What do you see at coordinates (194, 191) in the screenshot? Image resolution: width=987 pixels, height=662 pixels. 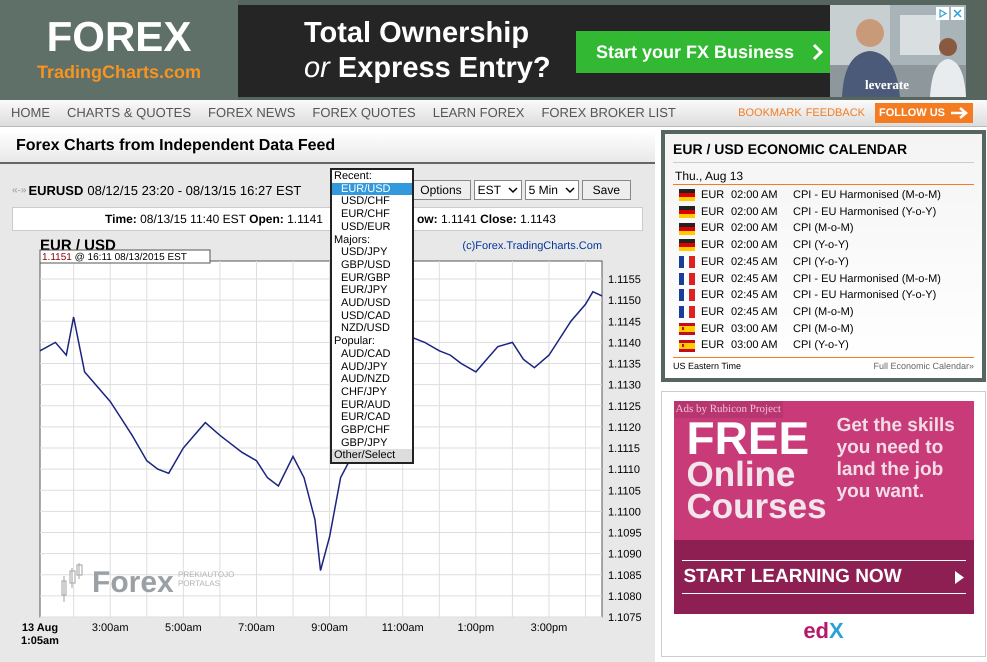 I see `date-range: 08/12/15 23:20 - 08/13/15 16:27 EST` at bounding box center [194, 191].